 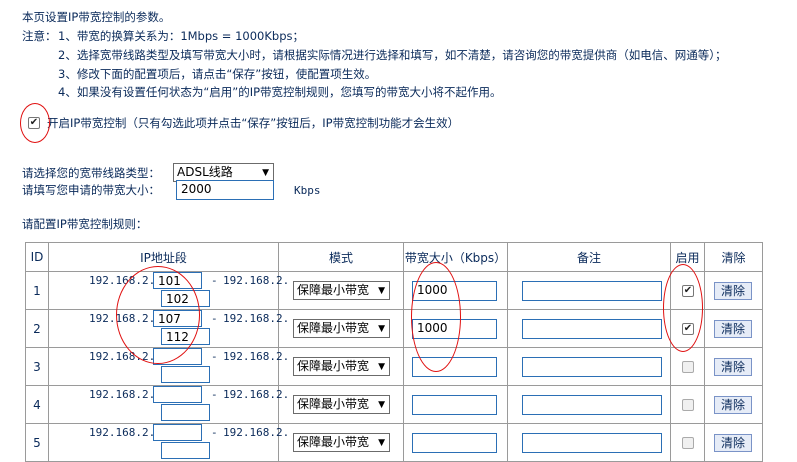 I want to click on table-row: 3 192.168.2. - 192.168.2. 保障最小带宽 ▼ 清除, so click(x=394, y=366).